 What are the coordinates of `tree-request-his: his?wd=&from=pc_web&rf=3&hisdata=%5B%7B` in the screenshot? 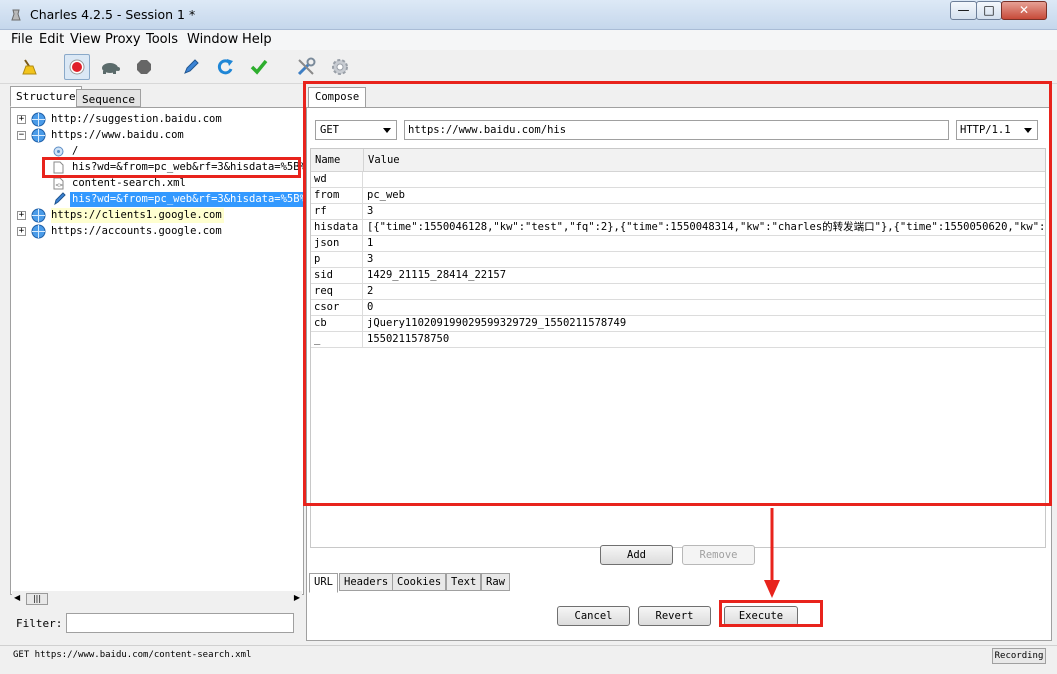 It's located at (167, 167).